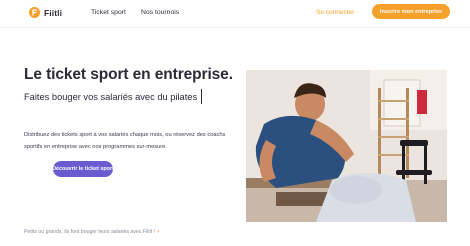 The width and height of the screenshot is (470, 246). What do you see at coordinates (411, 11) in the screenshot?
I see `register-company-button: Inscrire mon entreprise` at bounding box center [411, 11].